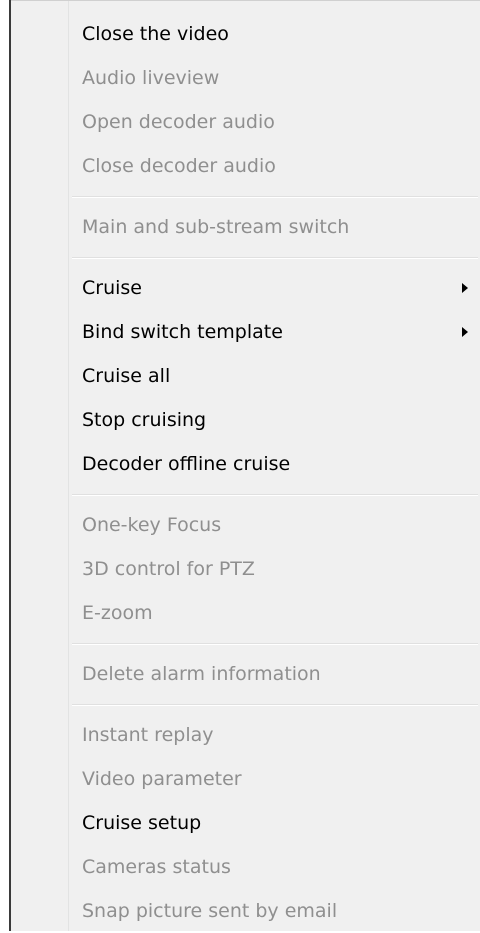 The height and width of the screenshot is (933, 480). I want to click on menu-item-stop-cruising-label: Stop cruising, so click(144, 420).